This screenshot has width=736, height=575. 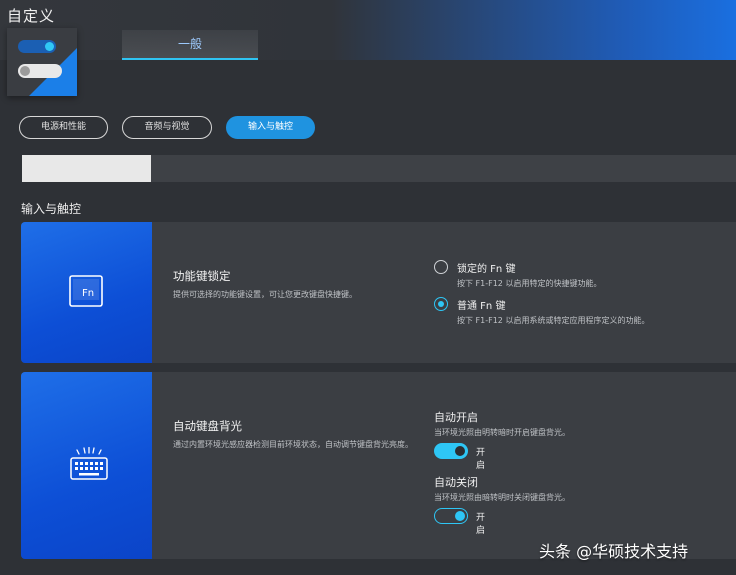 What do you see at coordinates (441, 267) in the screenshot?
I see `radio-locked-fn` at bounding box center [441, 267].